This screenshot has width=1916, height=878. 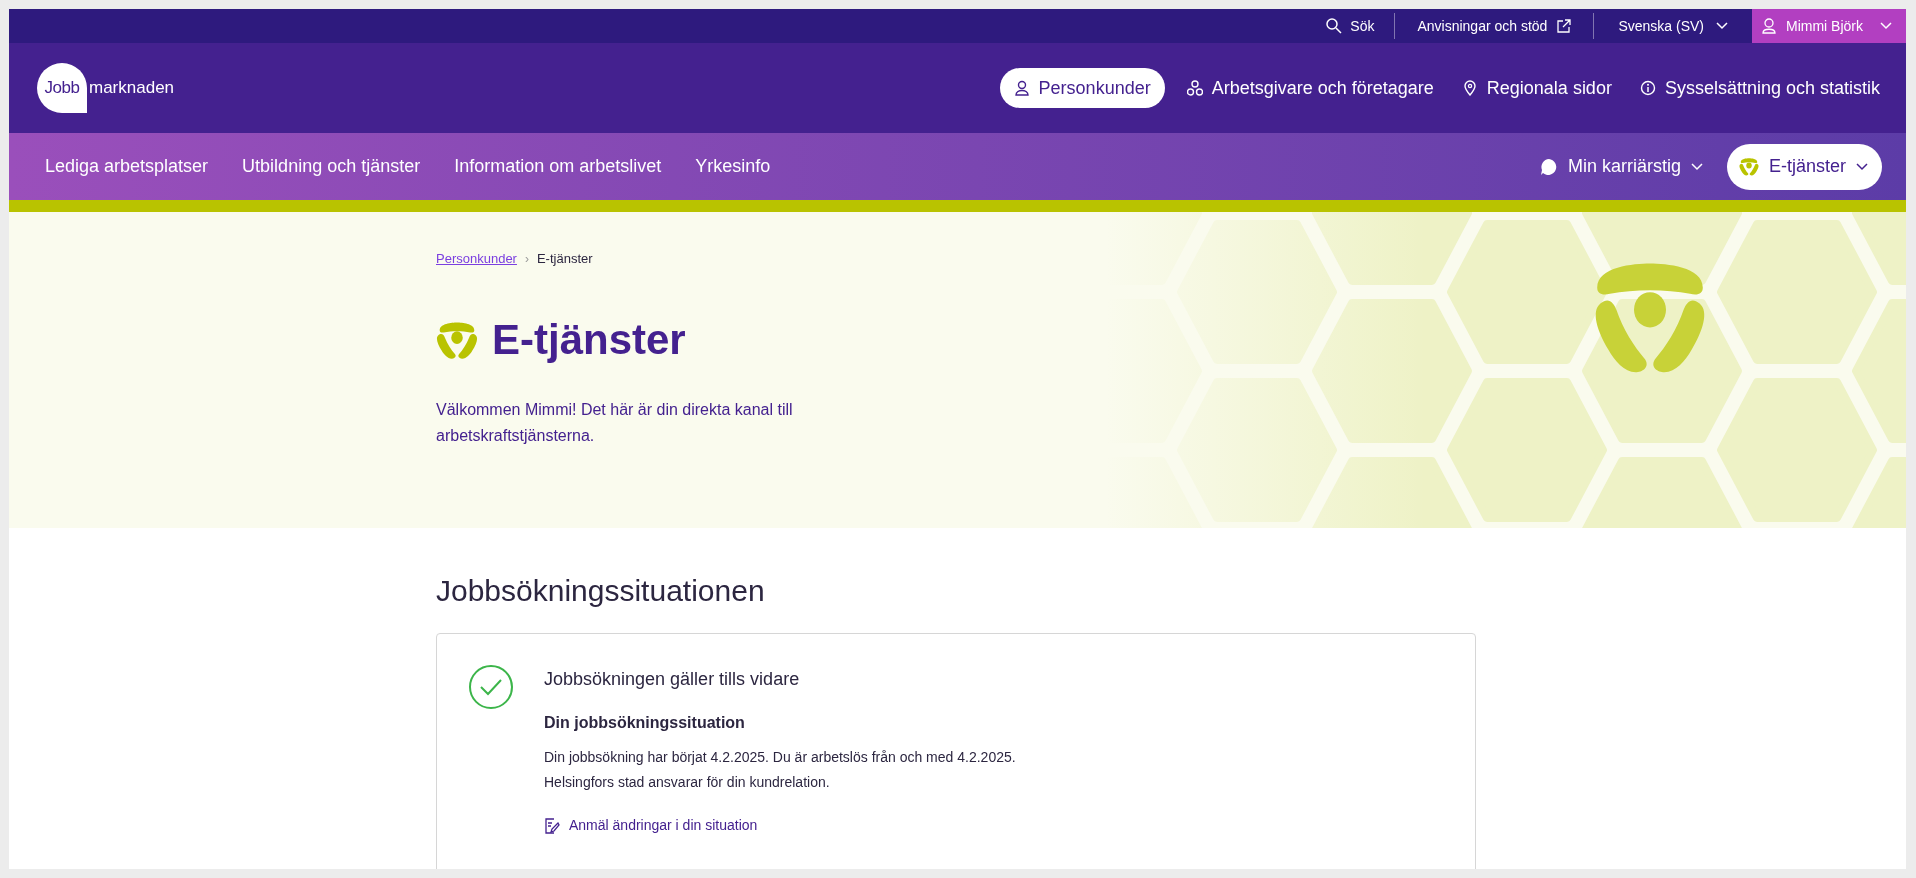 I want to click on logo: Jobb marknaden, so click(x=106, y=88).